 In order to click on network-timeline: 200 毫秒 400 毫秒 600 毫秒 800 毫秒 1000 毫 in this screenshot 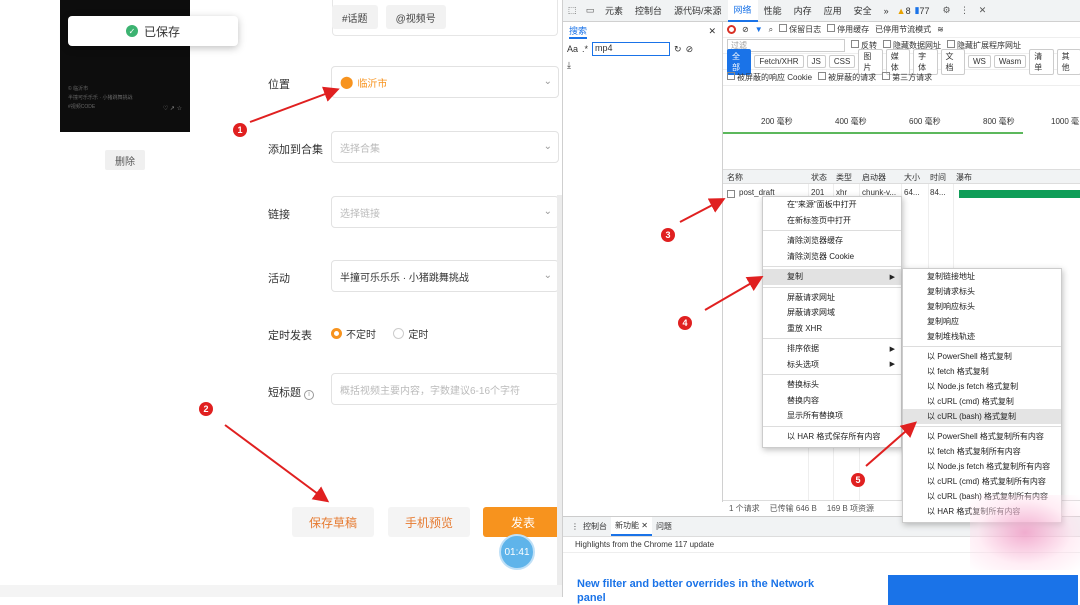, I will do `click(901, 140)`.